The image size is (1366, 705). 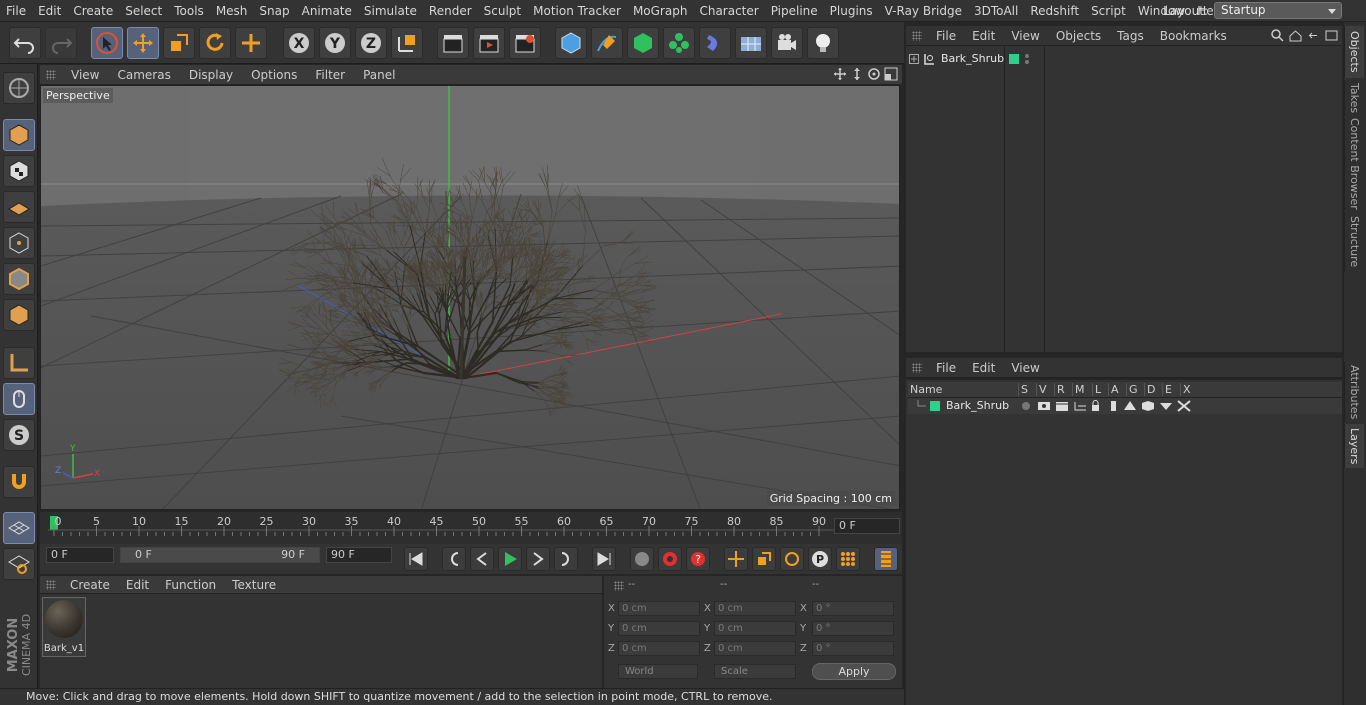 I want to click on move-tool-button, so click(x=143, y=43).